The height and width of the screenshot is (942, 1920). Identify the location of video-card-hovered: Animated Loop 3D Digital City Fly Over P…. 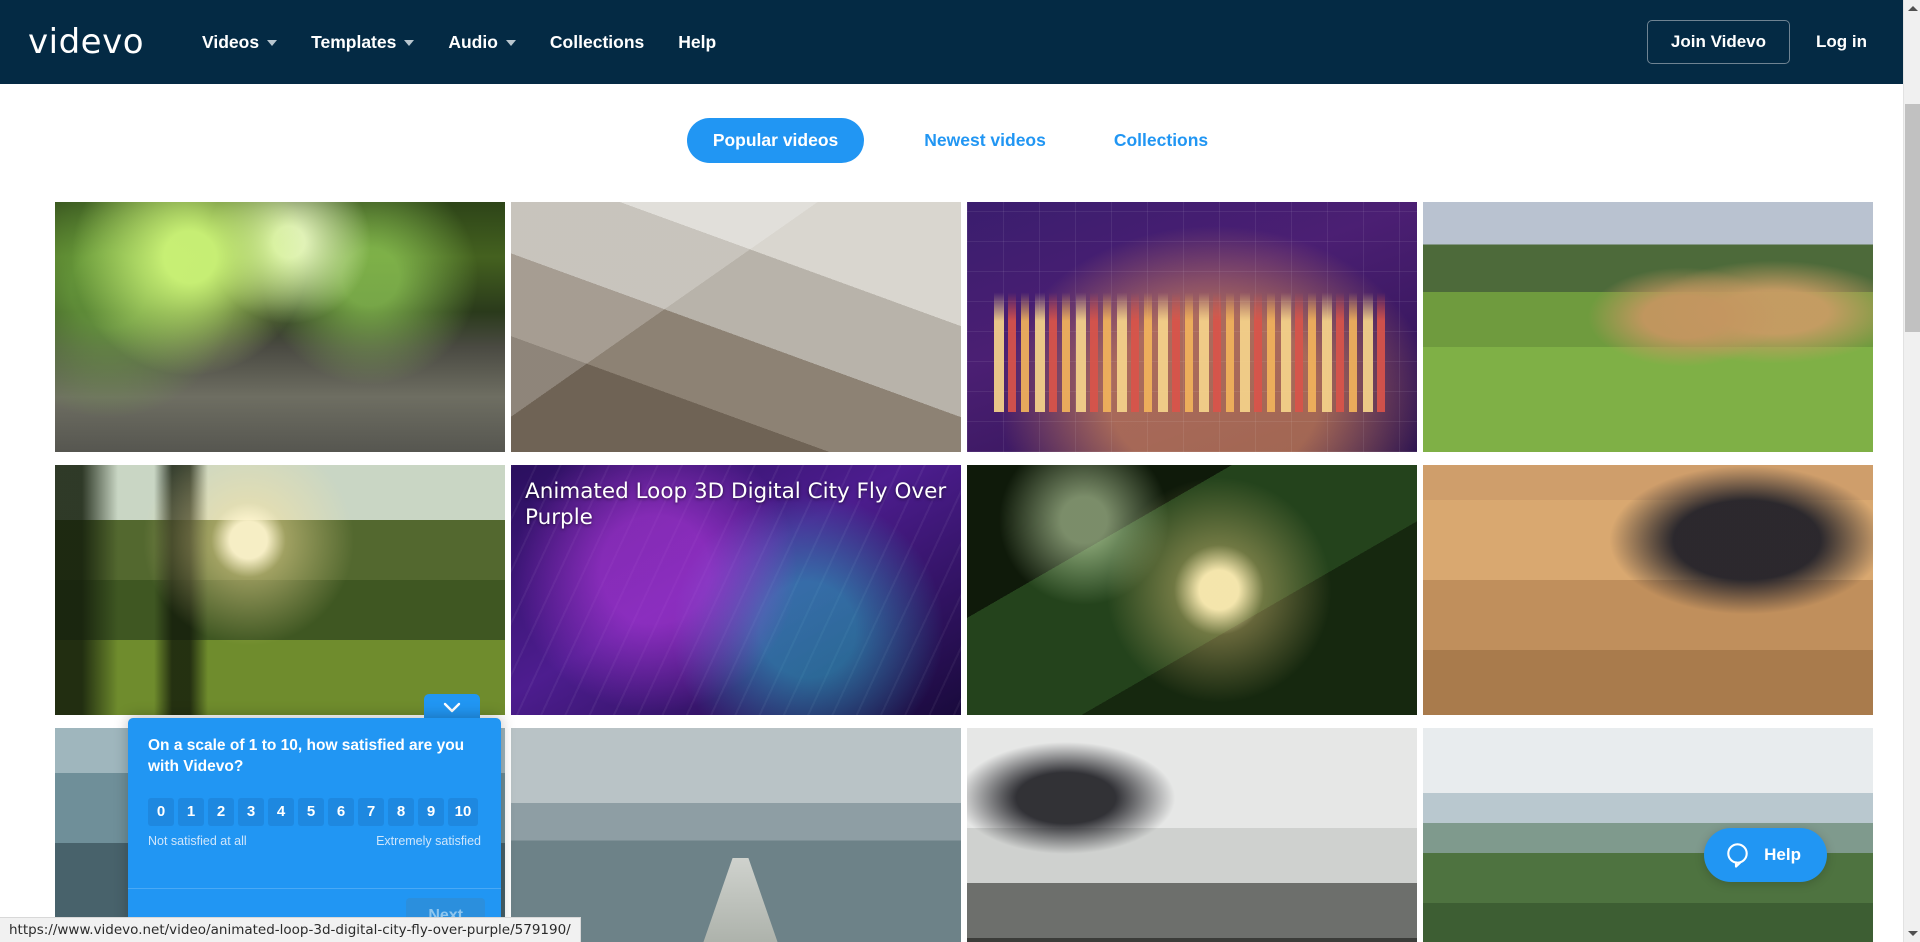
(736, 590).